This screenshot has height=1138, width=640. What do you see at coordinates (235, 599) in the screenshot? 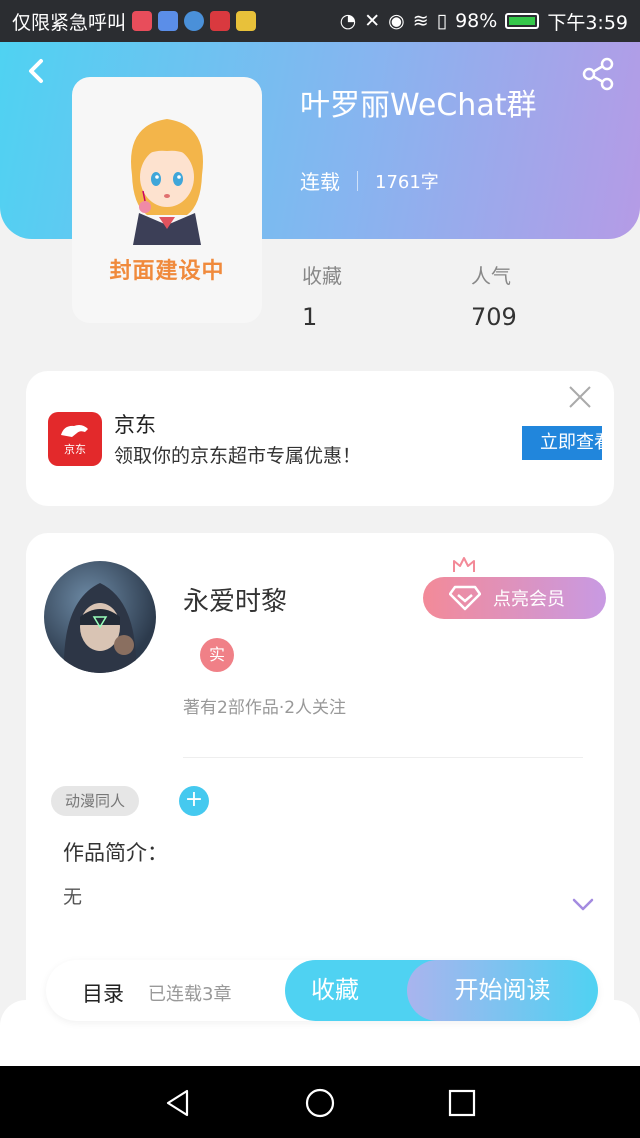
I see `author-name: 永爱时黎` at bounding box center [235, 599].